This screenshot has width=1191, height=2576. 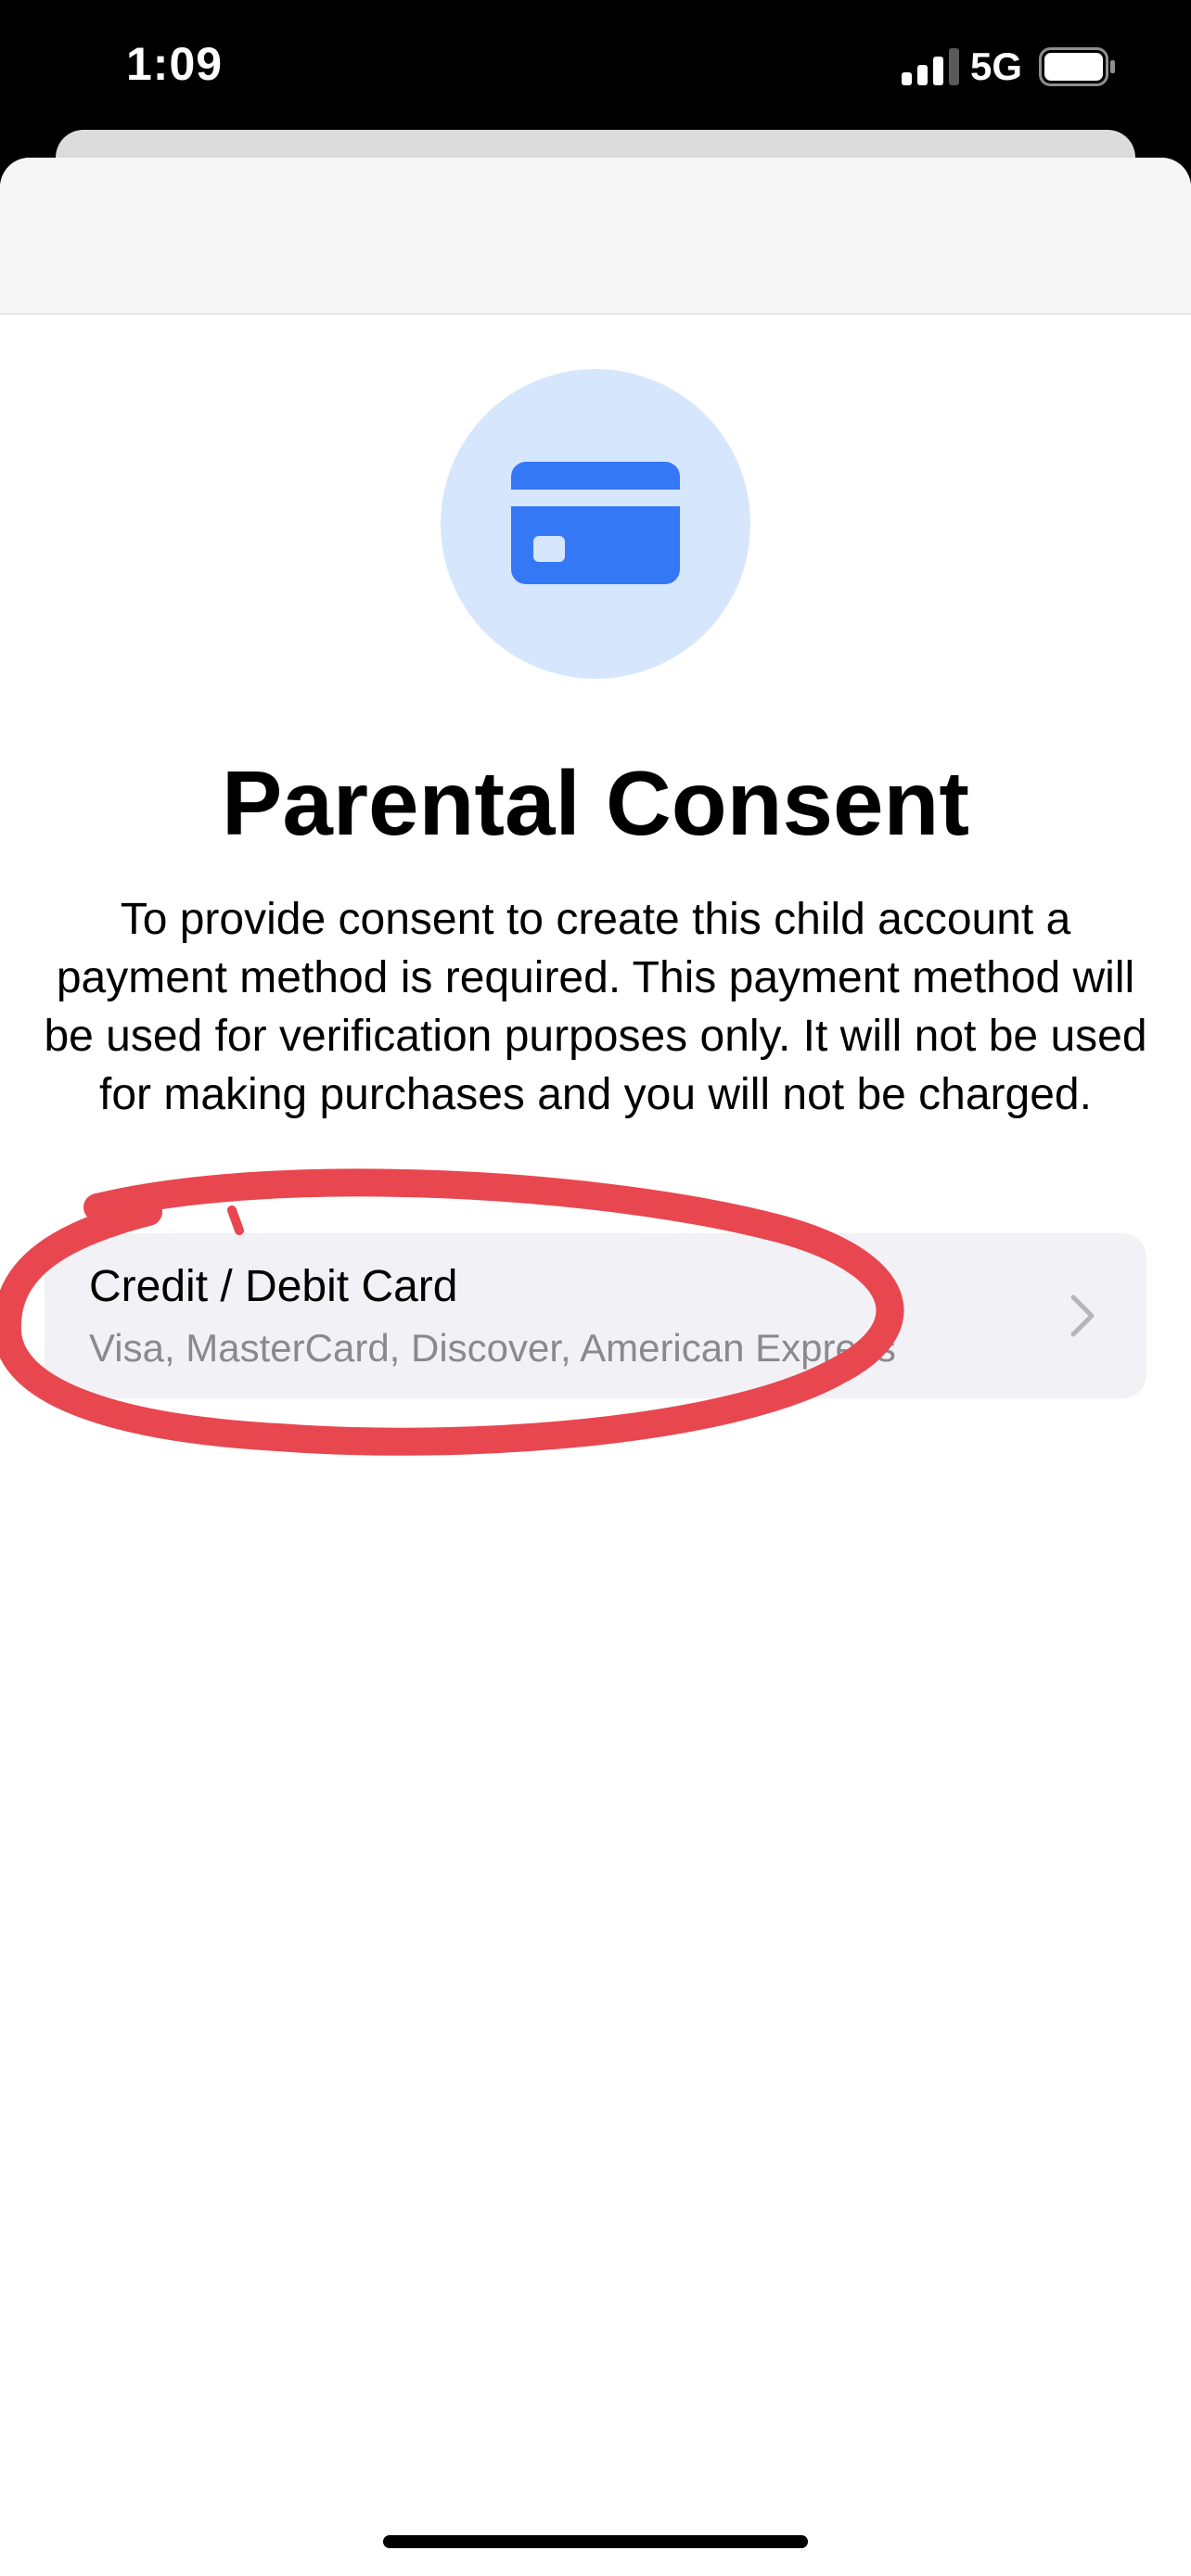 I want to click on icon-circle, so click(x=595, y=524).